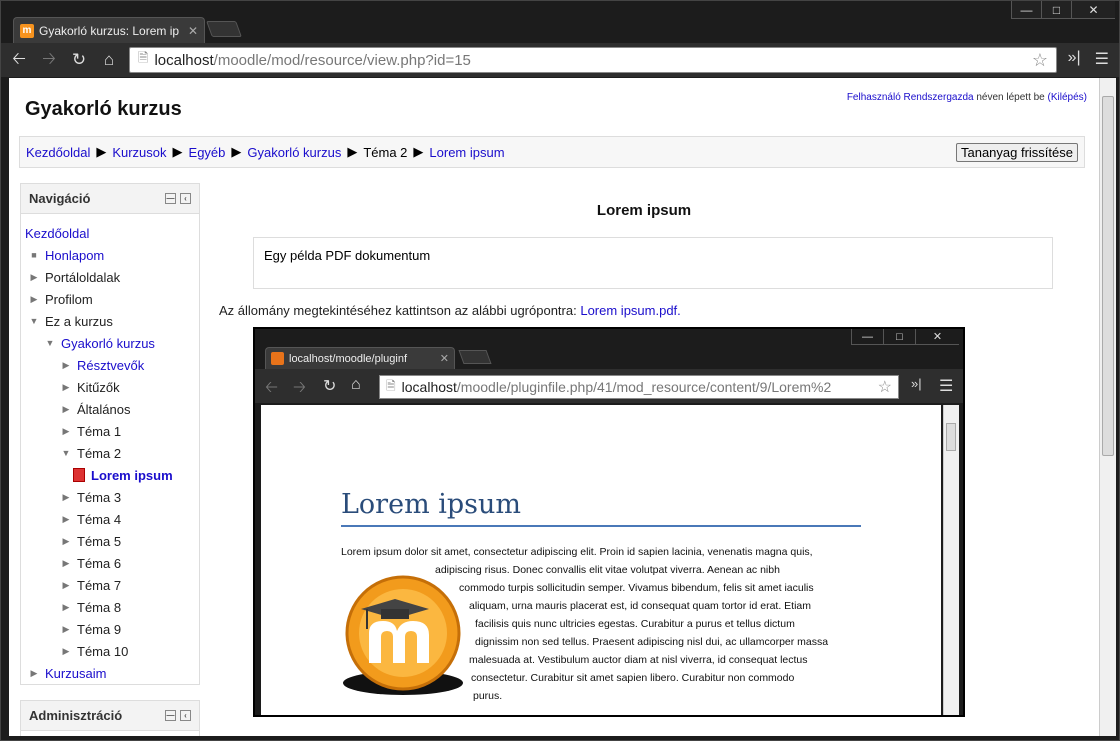  What do you see at coordinates (109, 60) in the screenshot?
I see `home-icon: ⌂` at bounding box center [109, 60].